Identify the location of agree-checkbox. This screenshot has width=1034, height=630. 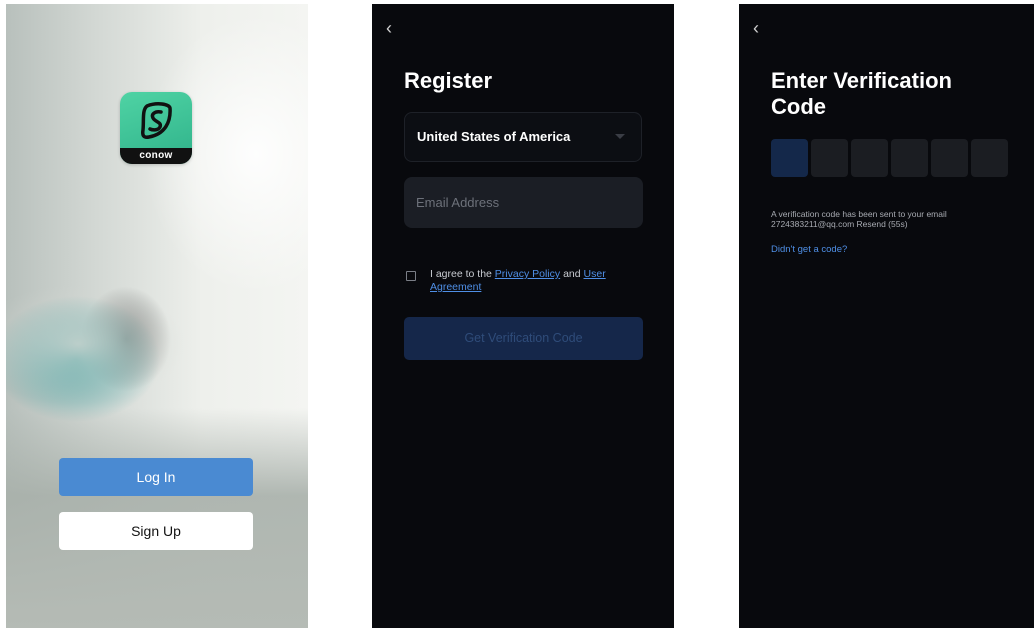
(411, 276).